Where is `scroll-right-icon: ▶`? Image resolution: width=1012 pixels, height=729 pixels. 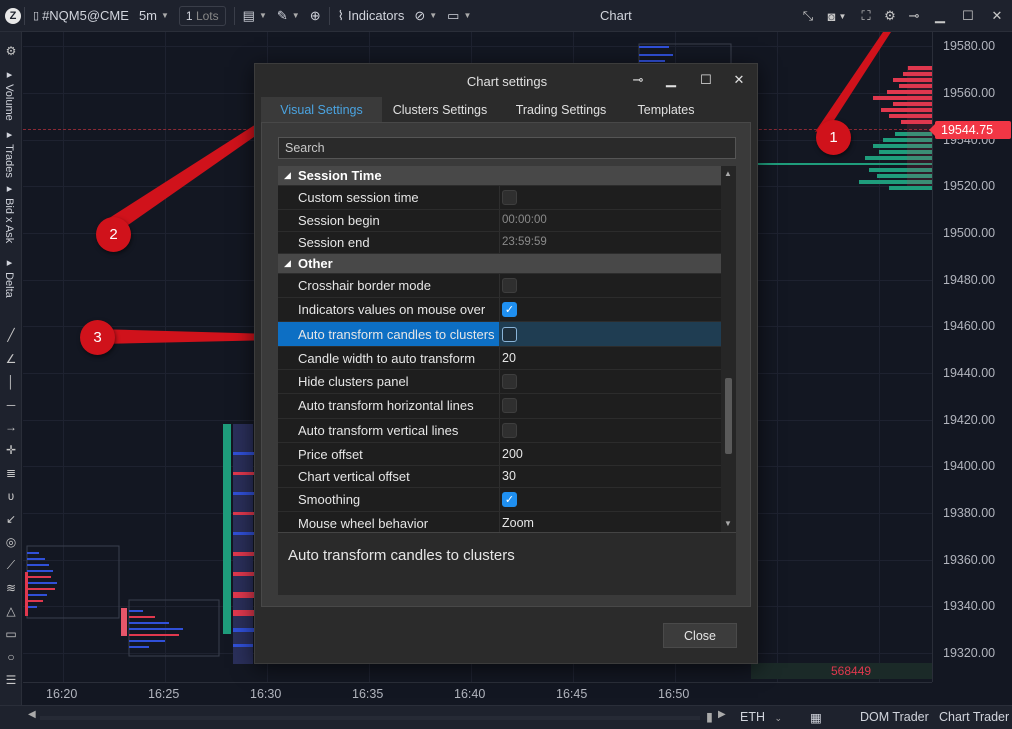
scroll-right-icon: ▶ is located at coordinates (722, 714).